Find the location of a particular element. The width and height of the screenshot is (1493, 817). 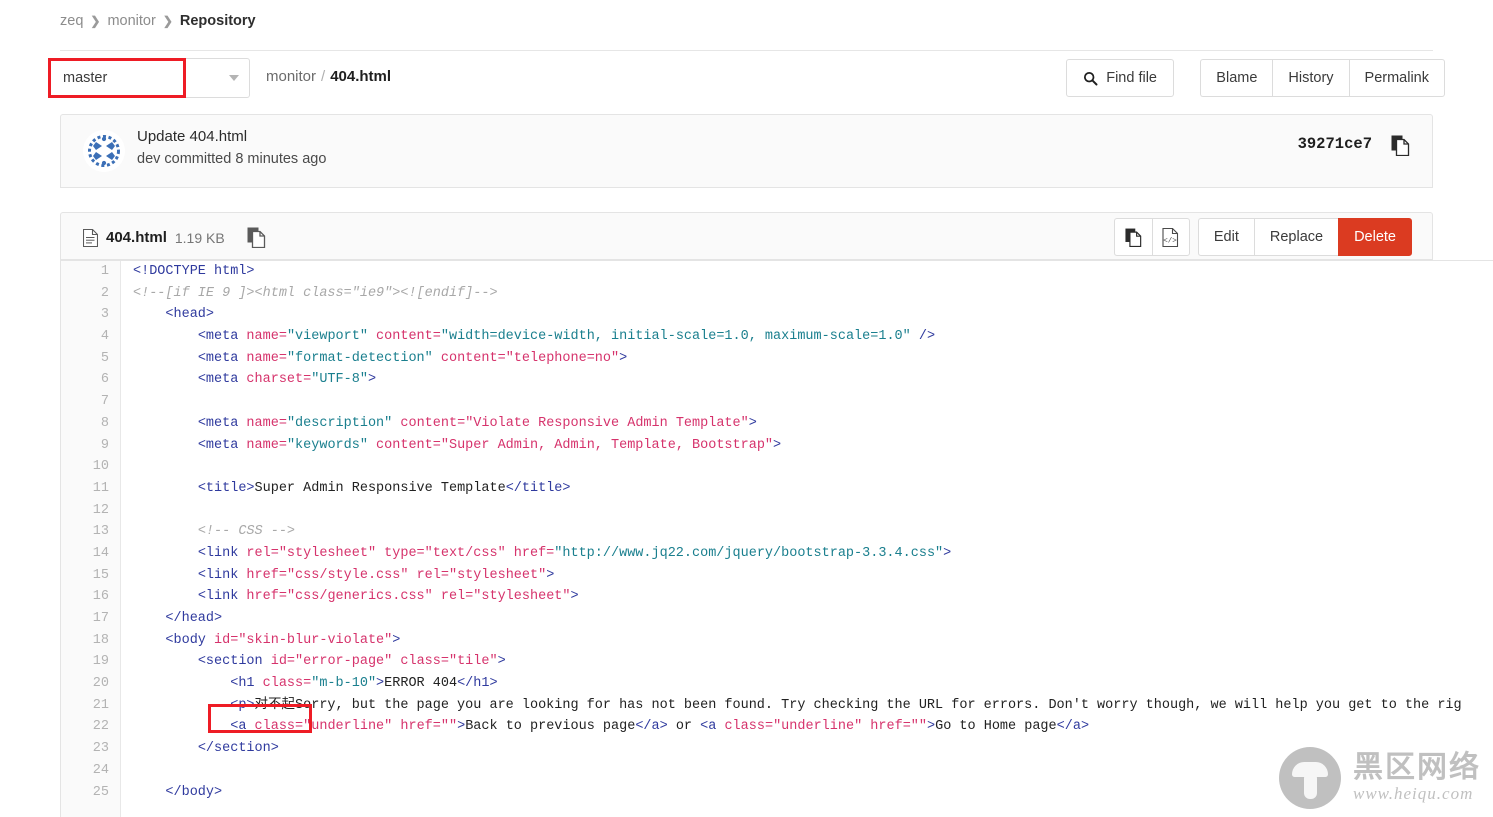

edit-button: Edit is located at coordinates (1225, 237).